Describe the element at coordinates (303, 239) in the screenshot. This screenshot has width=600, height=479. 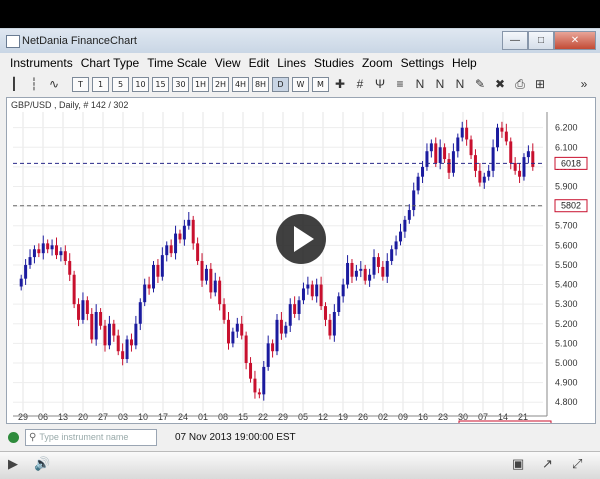
I see `play-icon` at that location.